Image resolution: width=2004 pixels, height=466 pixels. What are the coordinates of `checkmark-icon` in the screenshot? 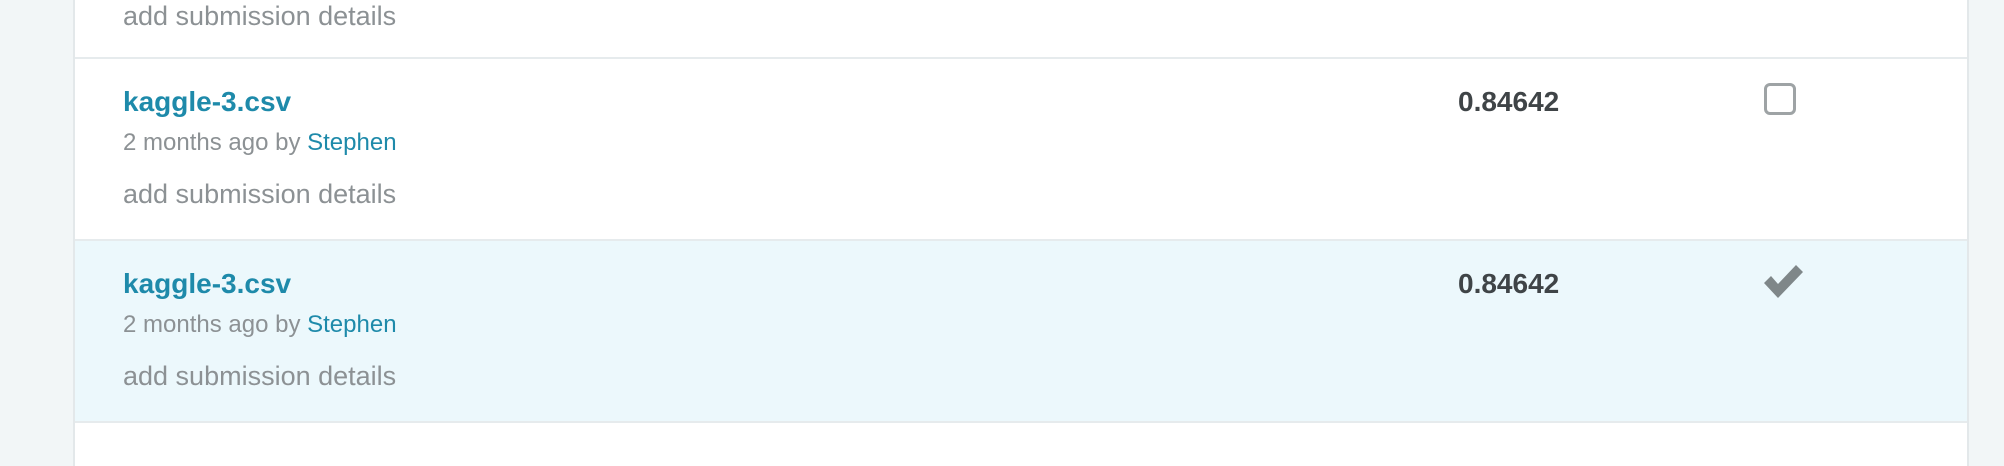 It's located at (1783, 281).